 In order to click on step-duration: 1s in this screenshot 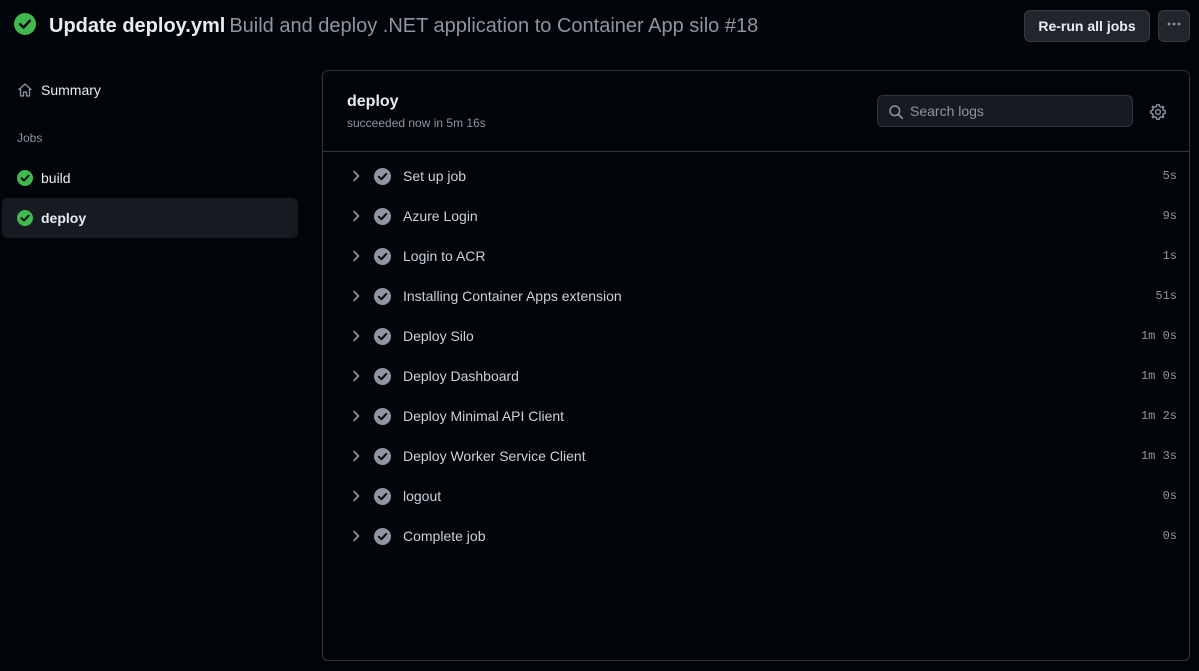, I will do `click(1169, 256)`.